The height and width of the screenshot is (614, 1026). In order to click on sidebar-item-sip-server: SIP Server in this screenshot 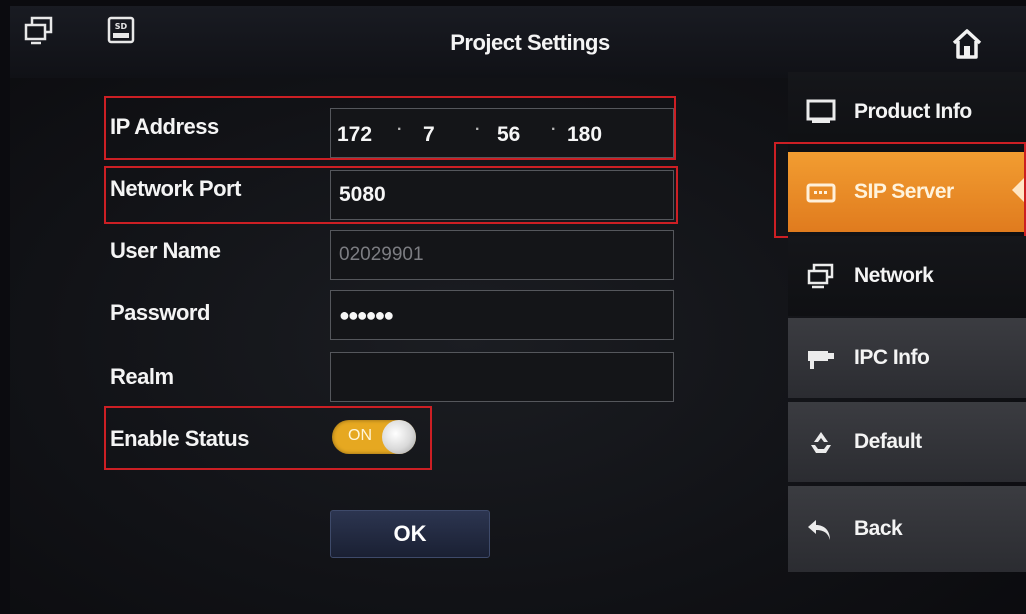, I will do `click(907, 192)`.